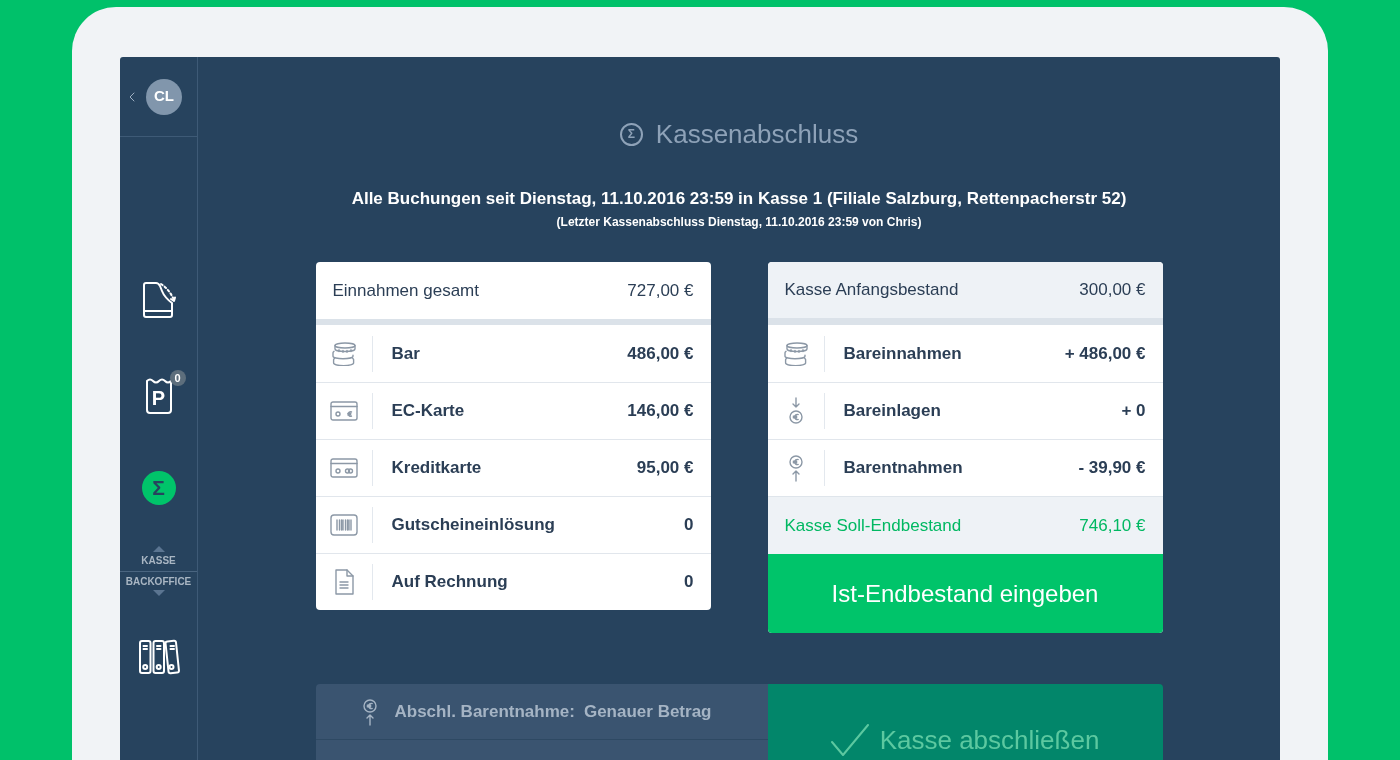 The image size is (1400, 760). I want to click on user-avatar: CL, so click(164, 96).